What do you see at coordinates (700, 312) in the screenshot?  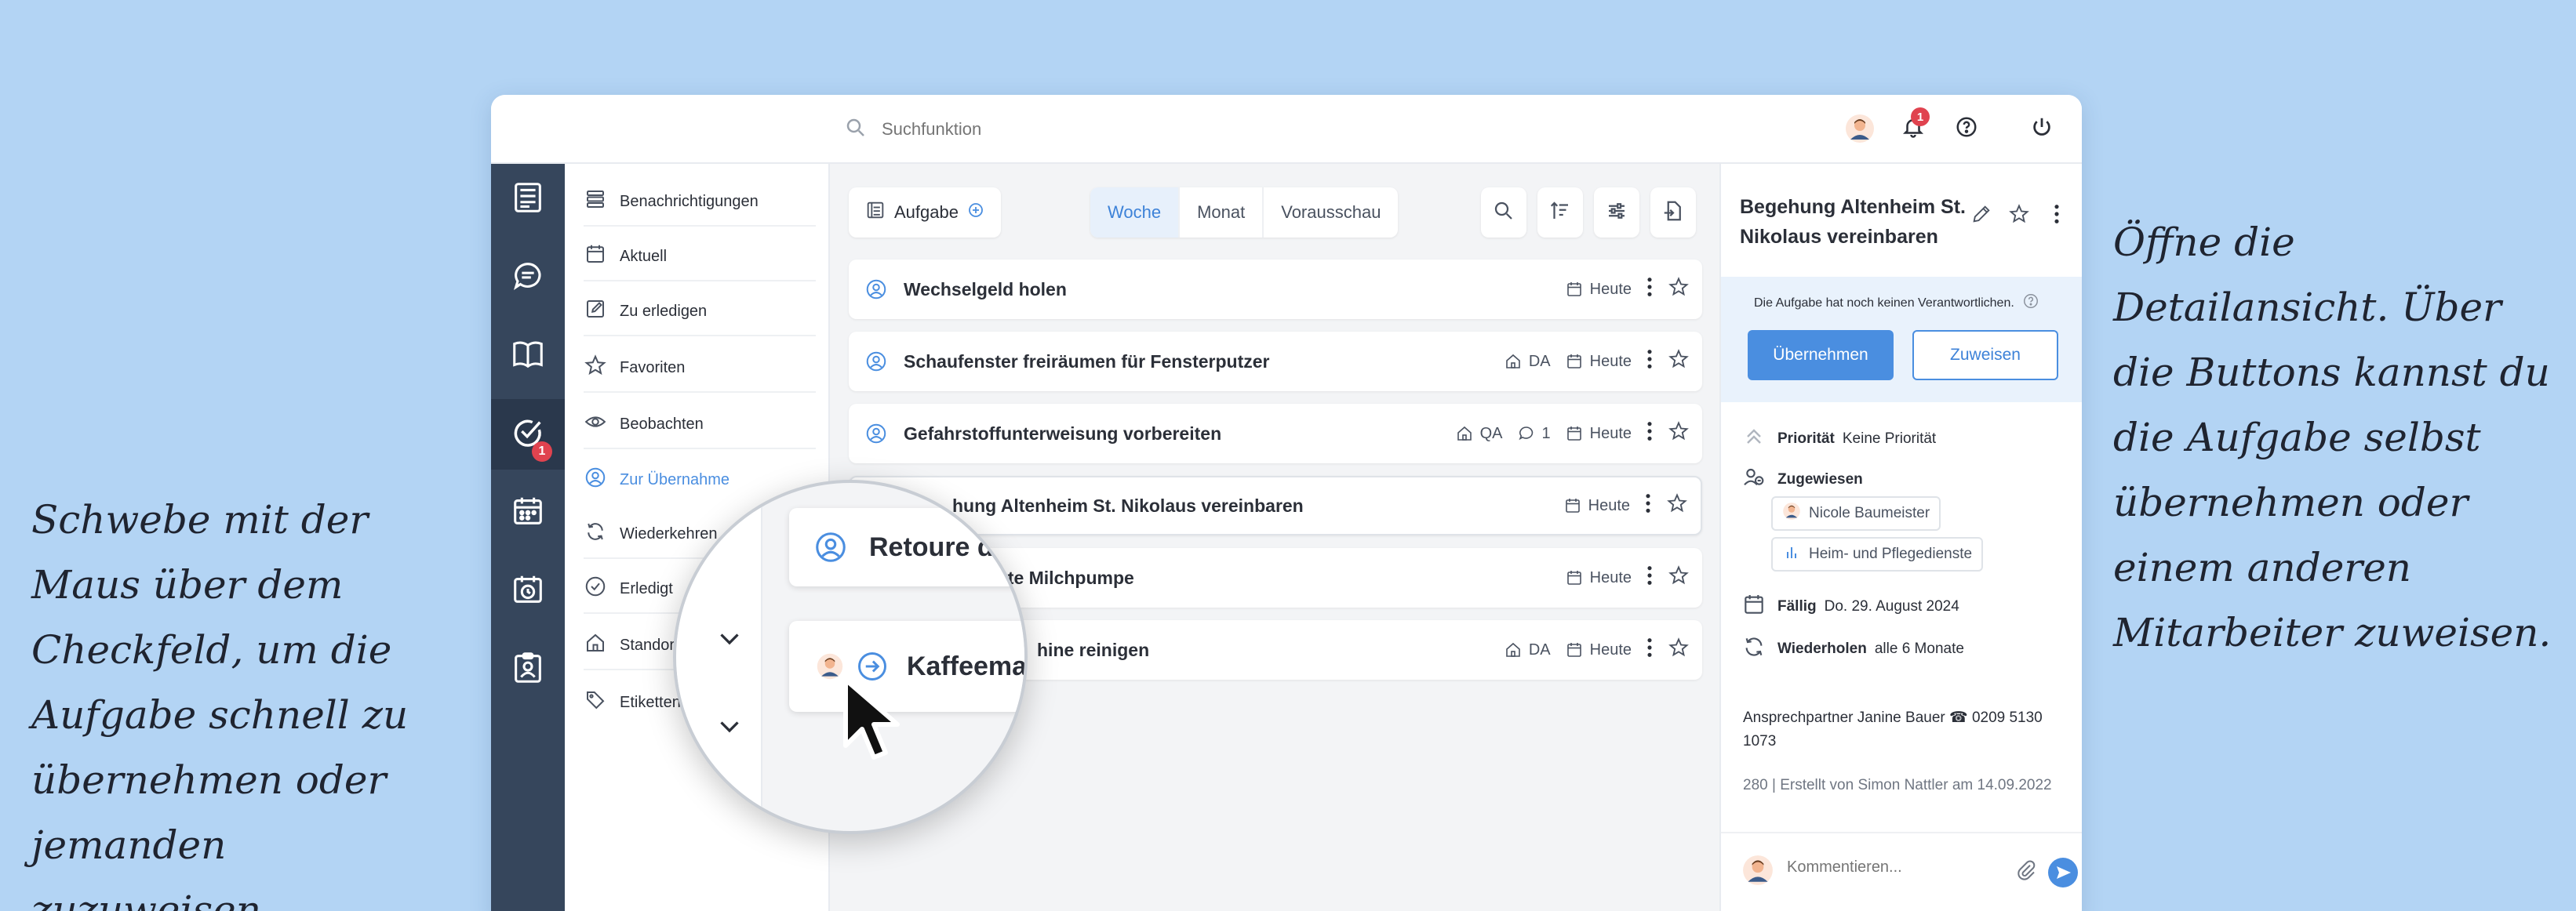 I see `subnav-item-todo: Zu erledigen` at bounding box center [700, 312].